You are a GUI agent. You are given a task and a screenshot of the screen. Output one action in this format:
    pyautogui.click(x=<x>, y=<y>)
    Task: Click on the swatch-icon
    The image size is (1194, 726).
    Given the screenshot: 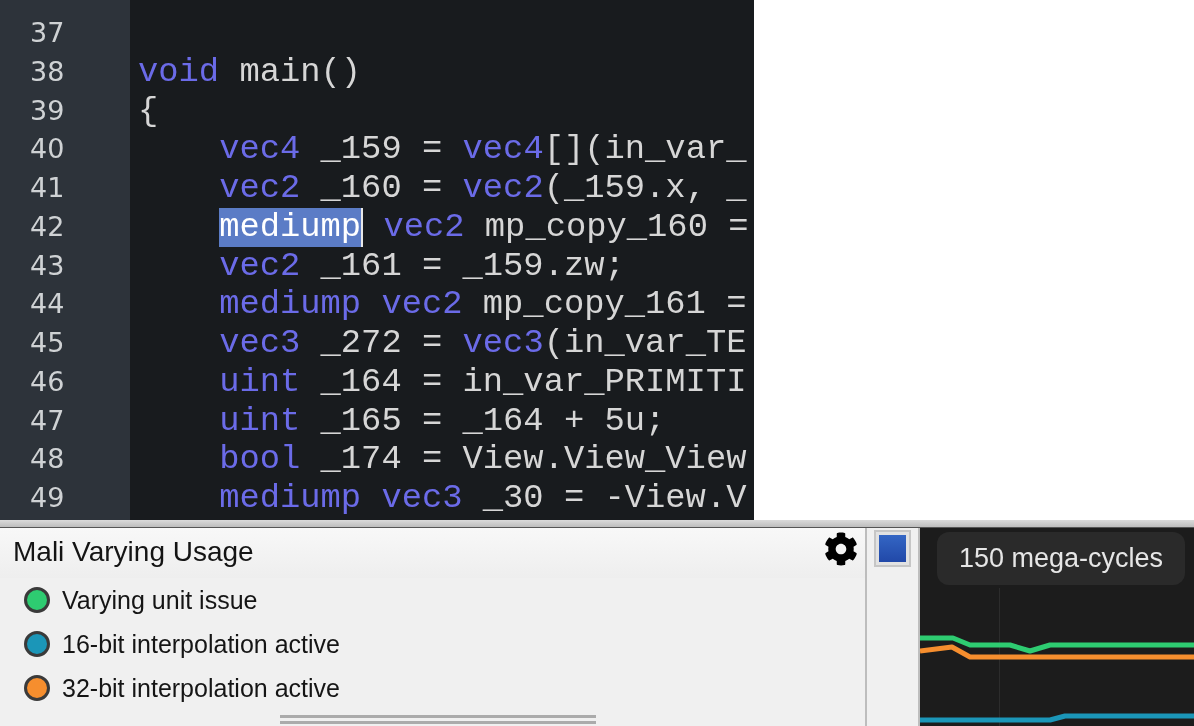 What is the action you would take?
    pyautogui.click(x=892, y=548)
    